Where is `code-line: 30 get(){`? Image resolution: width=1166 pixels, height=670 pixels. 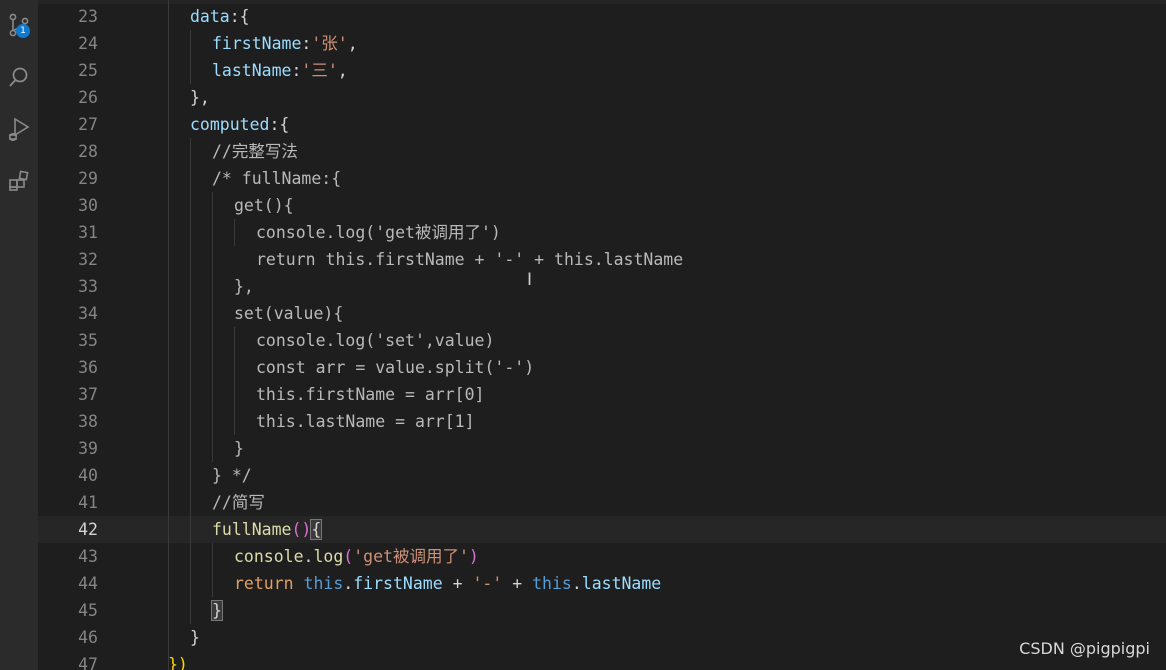
code-line: 30 get(){ is located at coordinates (602, 205).